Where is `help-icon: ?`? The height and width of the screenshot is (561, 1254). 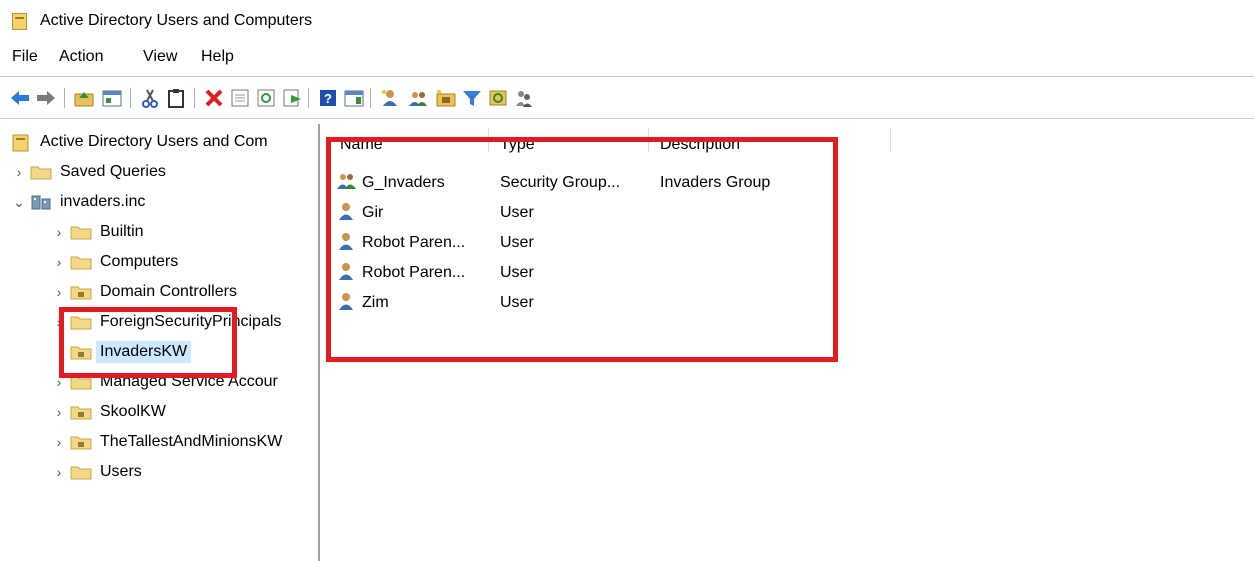 help-icon: ? is located at coordinates (328, 98).